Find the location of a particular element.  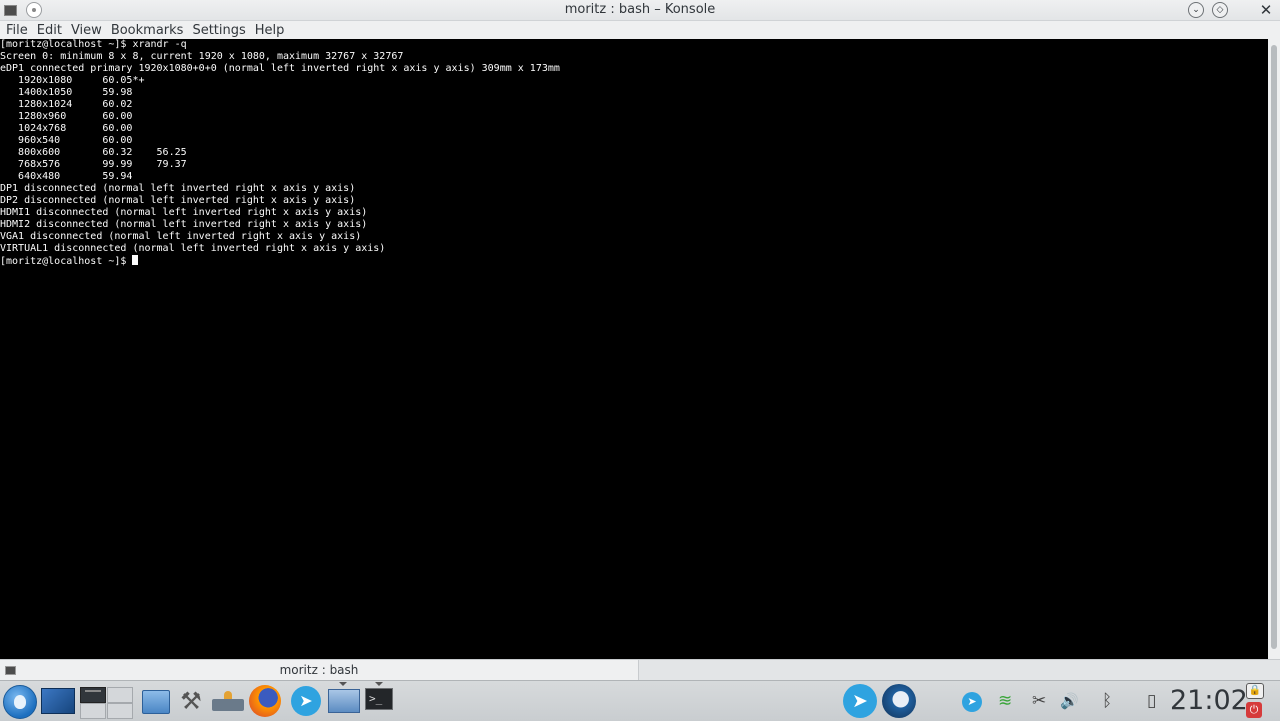

battery-icon: ▯ is located at coordinates (1151, 701).